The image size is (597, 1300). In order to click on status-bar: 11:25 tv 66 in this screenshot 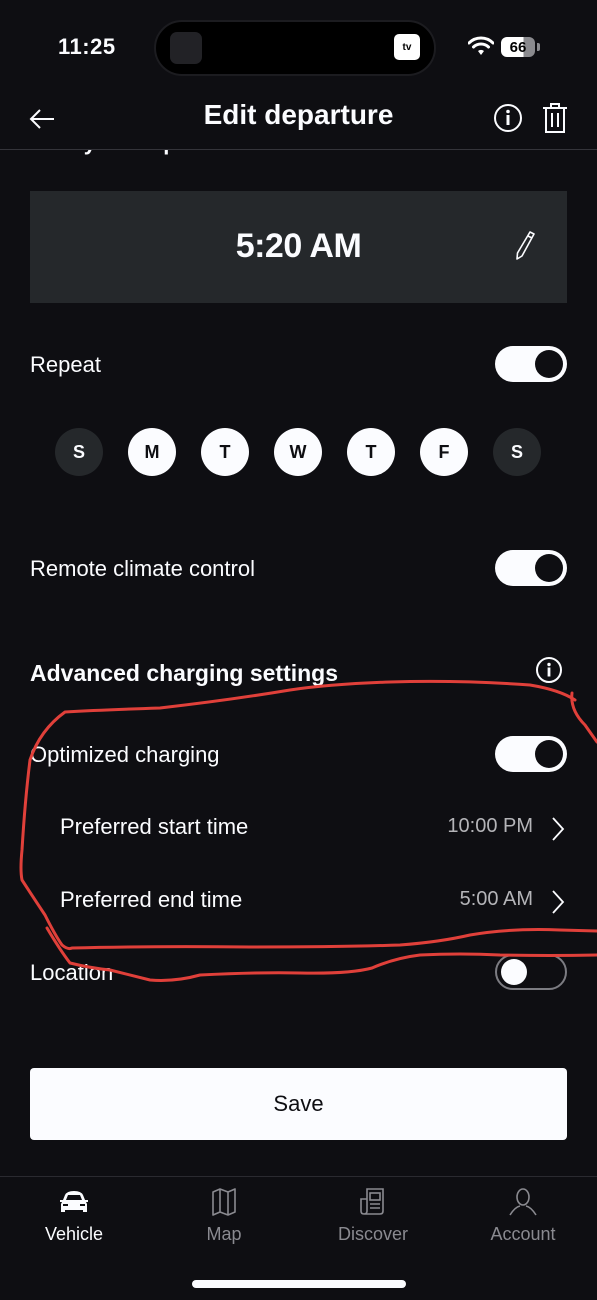, I will do `click(298, 47)`.